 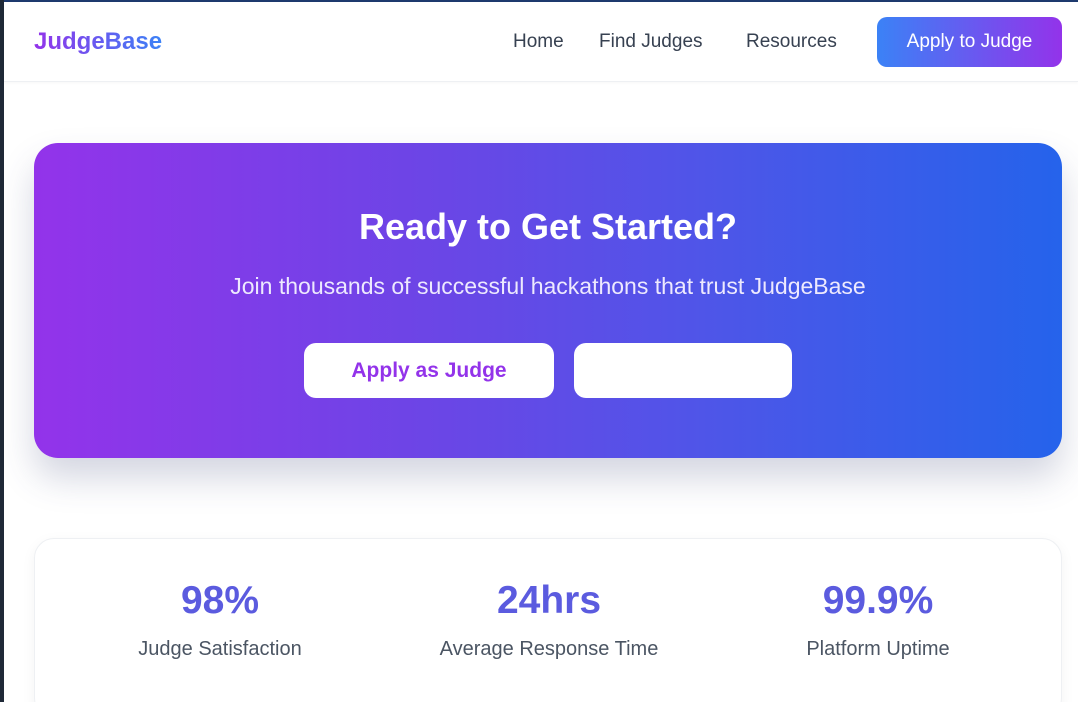 What do you see at coordinates (548, 226) in the screenshot?
I see `hero-title: Ready to Get Started?` at bounding box center [548, 226].